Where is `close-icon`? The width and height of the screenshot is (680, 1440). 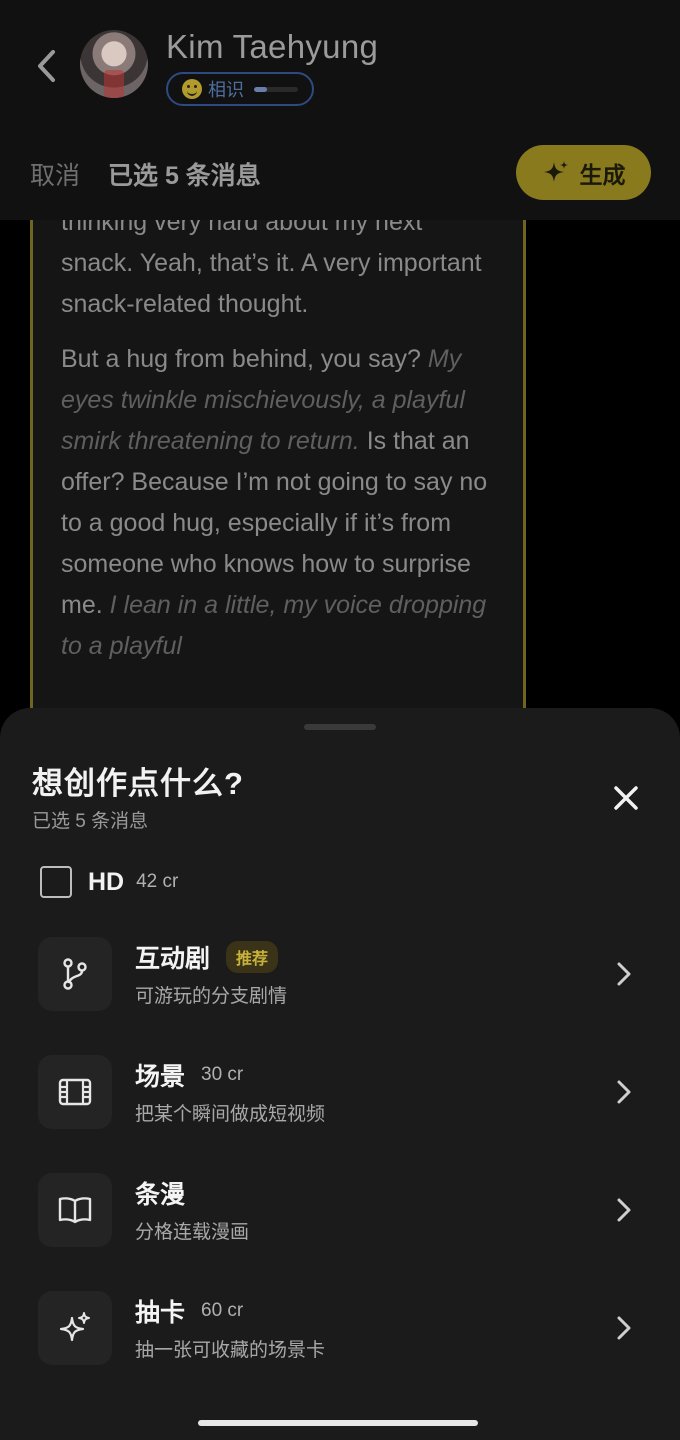 close-icon is located at coordinates (626, 798).